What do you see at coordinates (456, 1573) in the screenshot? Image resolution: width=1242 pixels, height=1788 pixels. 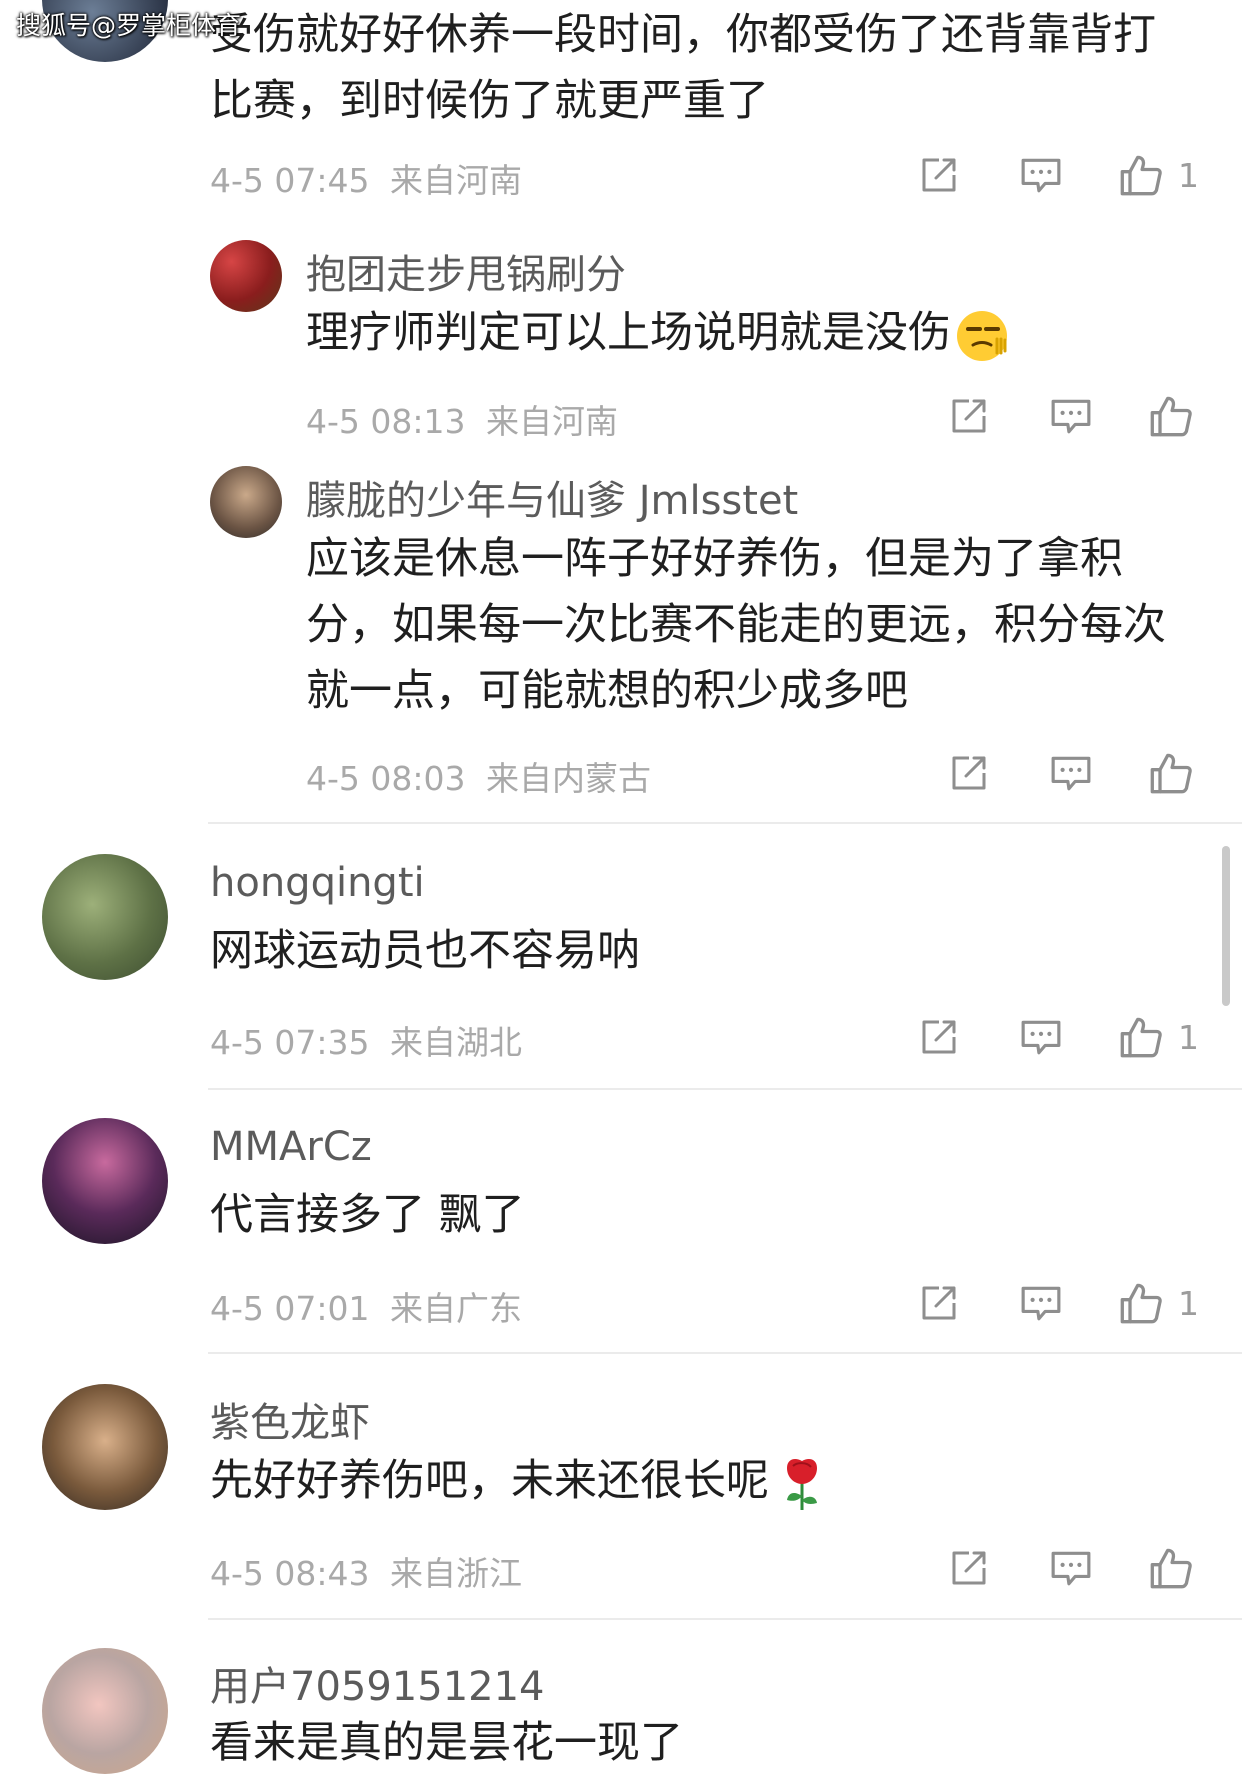 I see `comment-location: 来自浙江` at bounding box center [456, 1573].